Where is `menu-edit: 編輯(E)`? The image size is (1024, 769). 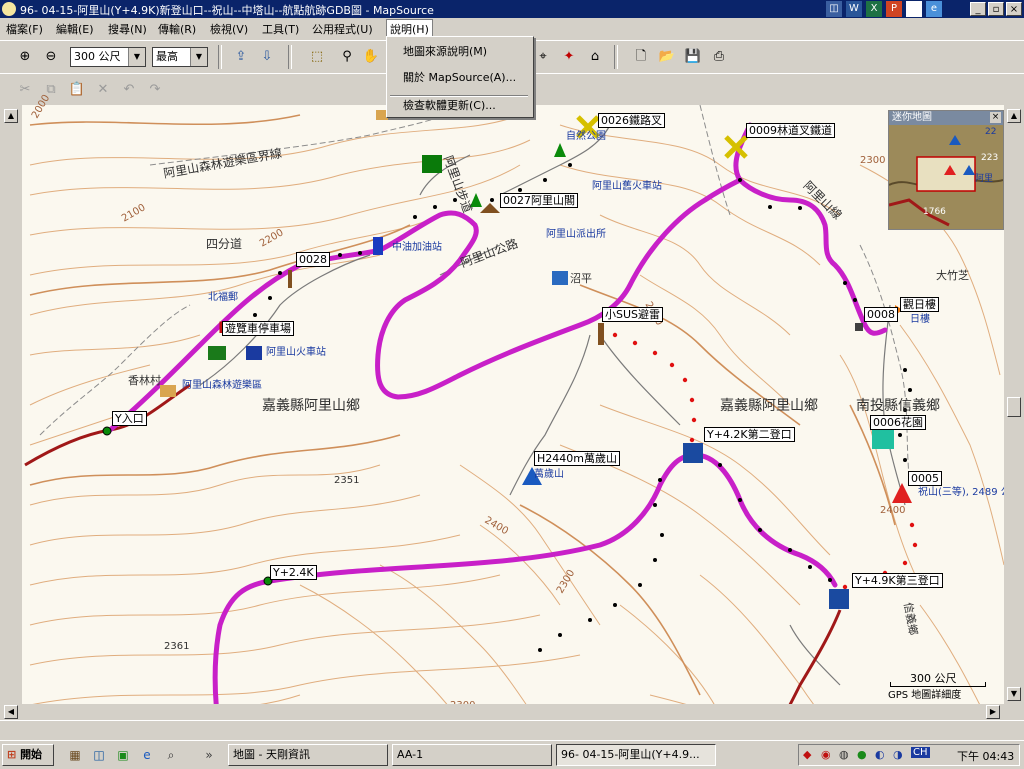
menu-edit: 編輯(E) is located at coordinates (75, 29).